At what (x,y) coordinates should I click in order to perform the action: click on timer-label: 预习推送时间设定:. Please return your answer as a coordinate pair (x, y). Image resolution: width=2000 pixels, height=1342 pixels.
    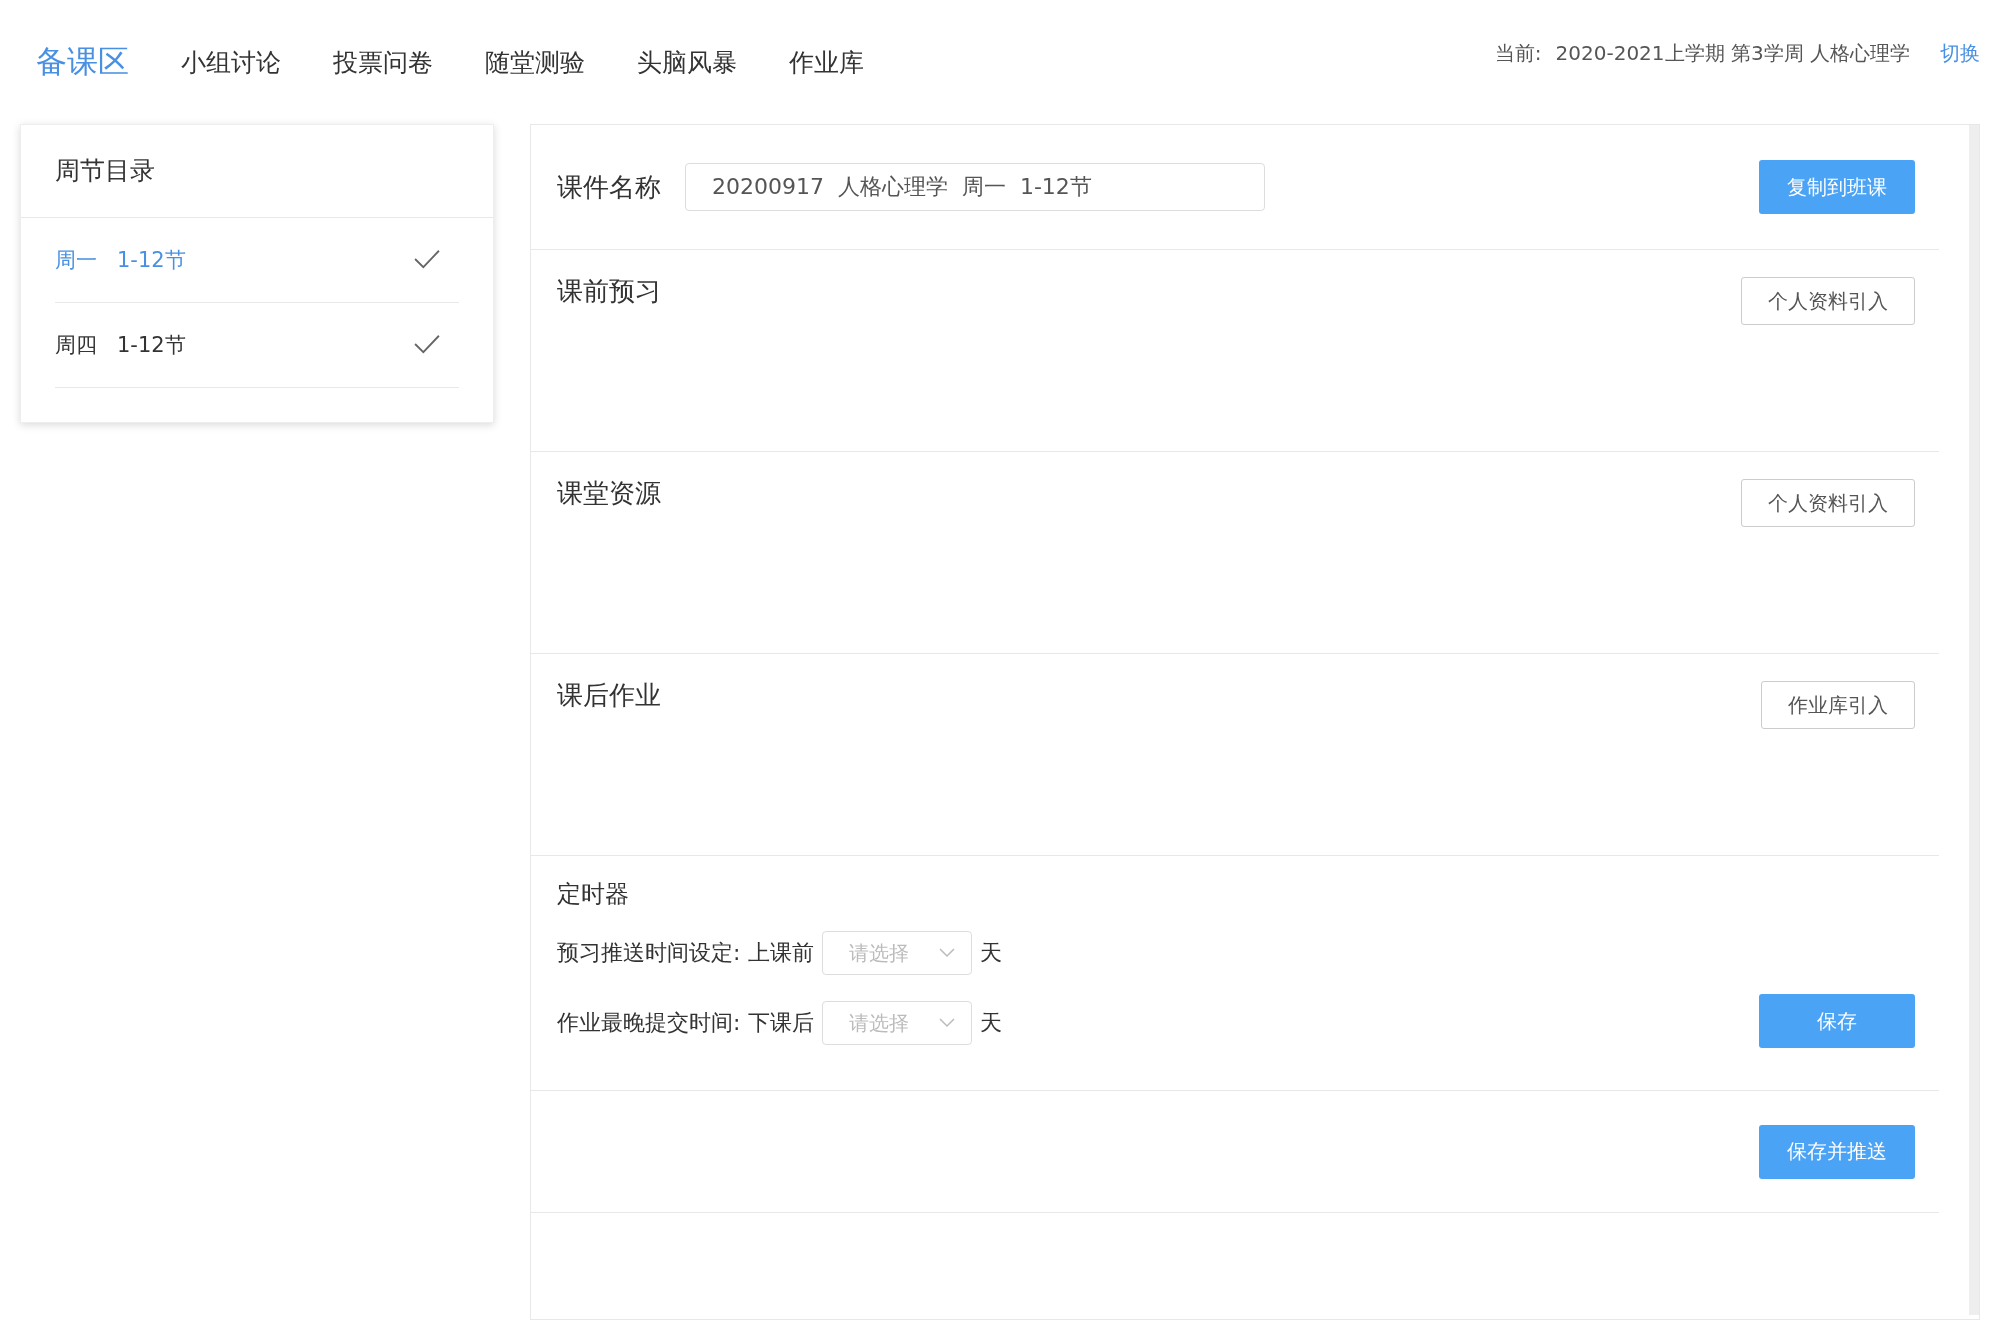
    Looking at the image, I should click on (649, 953).